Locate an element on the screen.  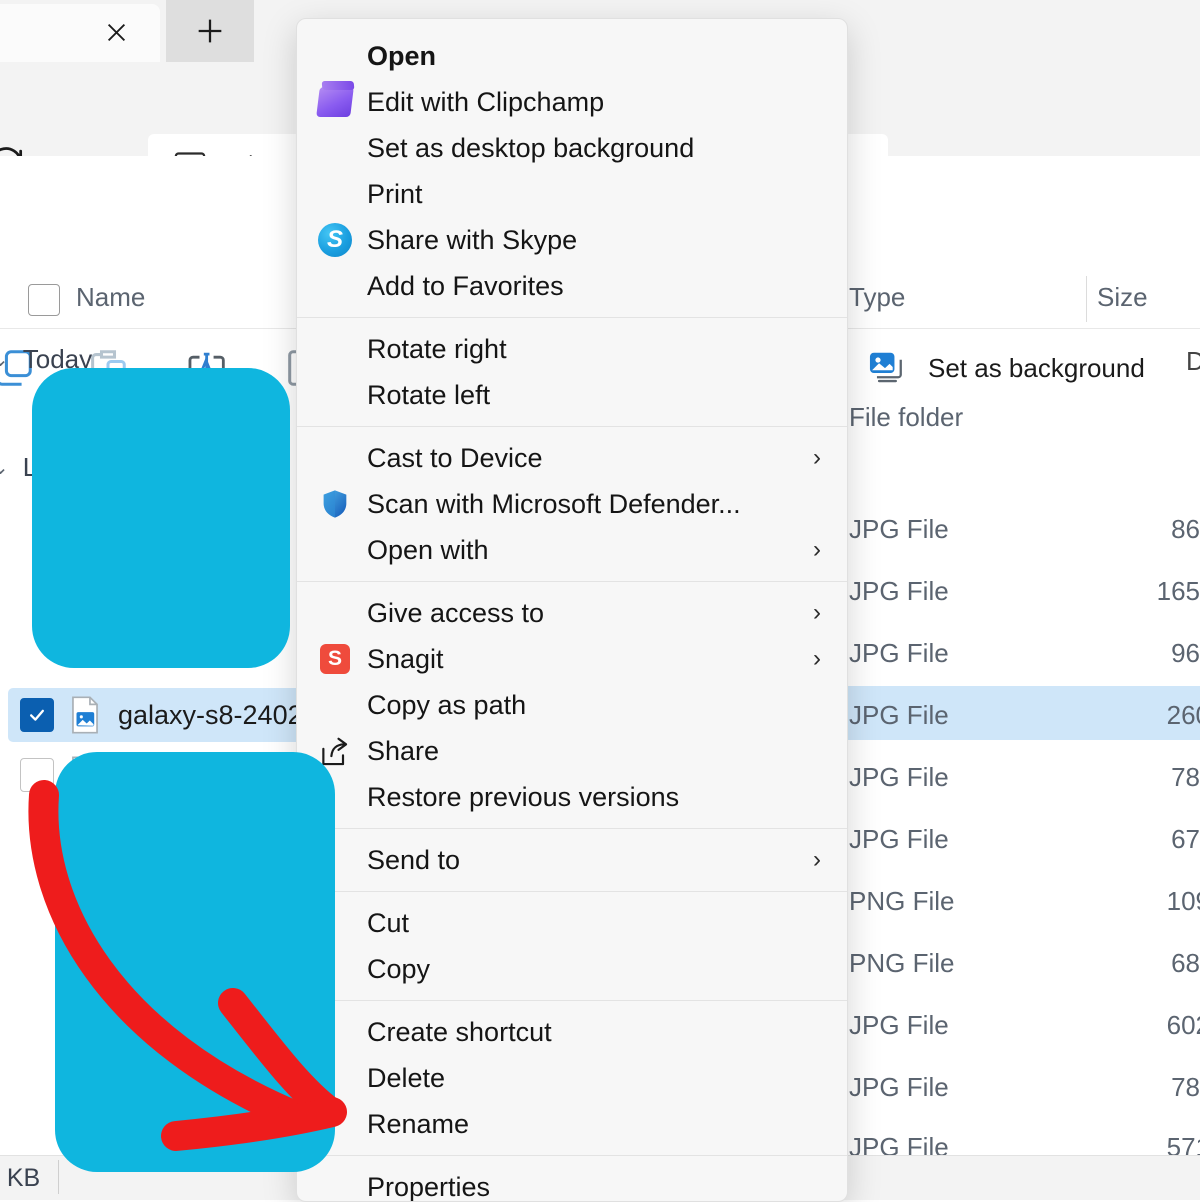
column-header-name: Name is located at coordinates (110, 297).